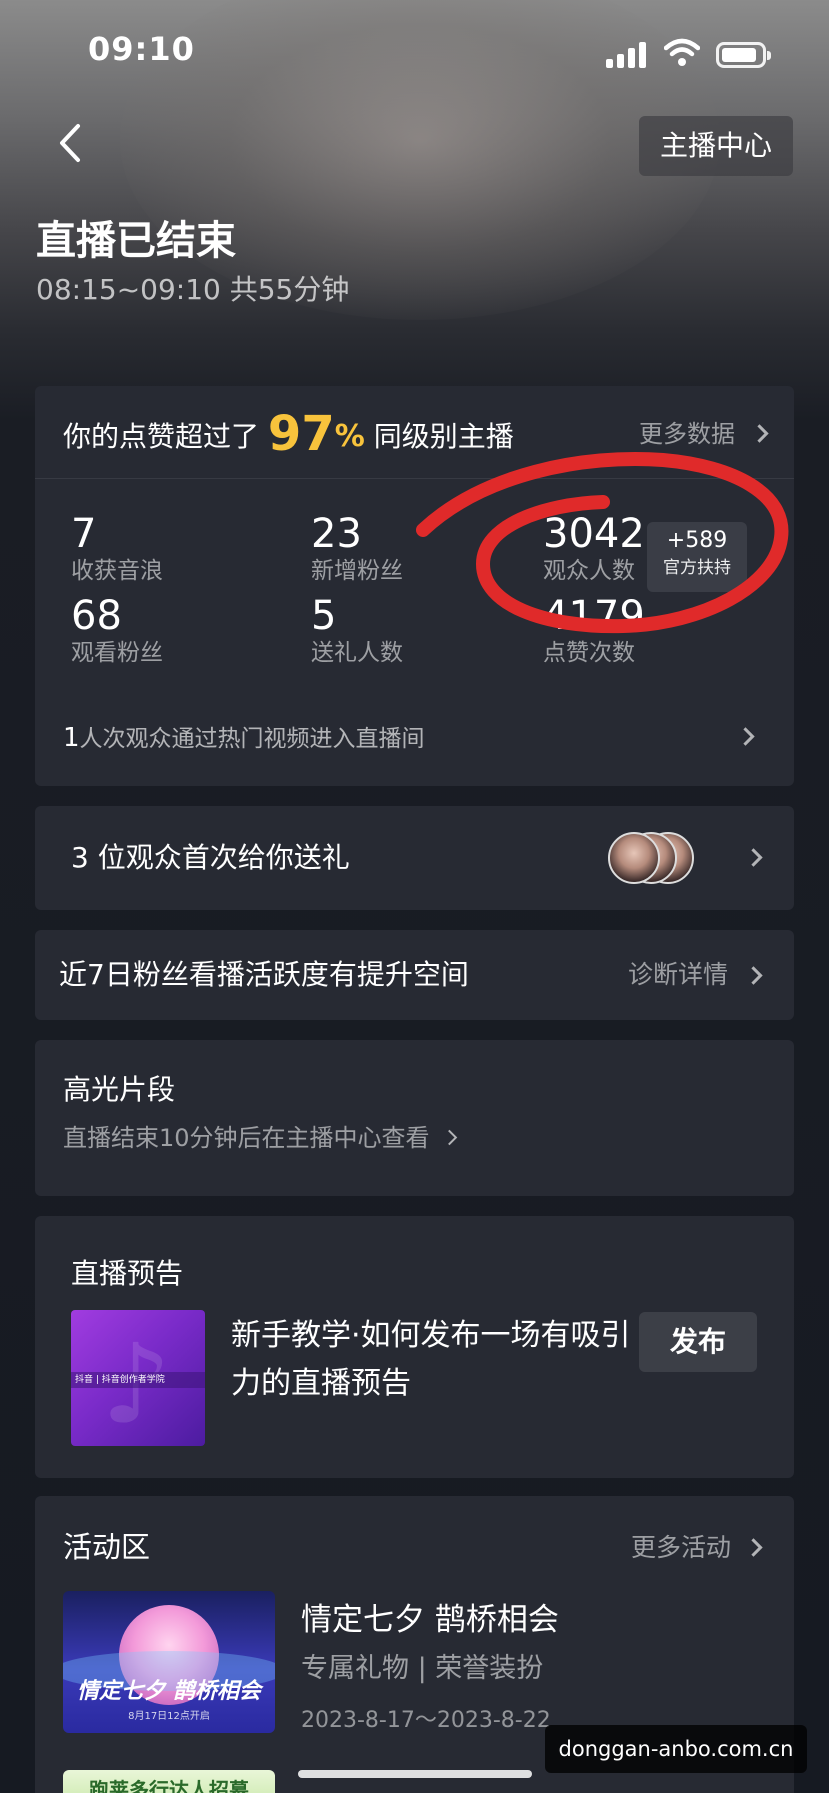  Describe the element at coordinates (169, 1716) in the screenshot. I see `poster-date: 8月17日12点开启` at that location.